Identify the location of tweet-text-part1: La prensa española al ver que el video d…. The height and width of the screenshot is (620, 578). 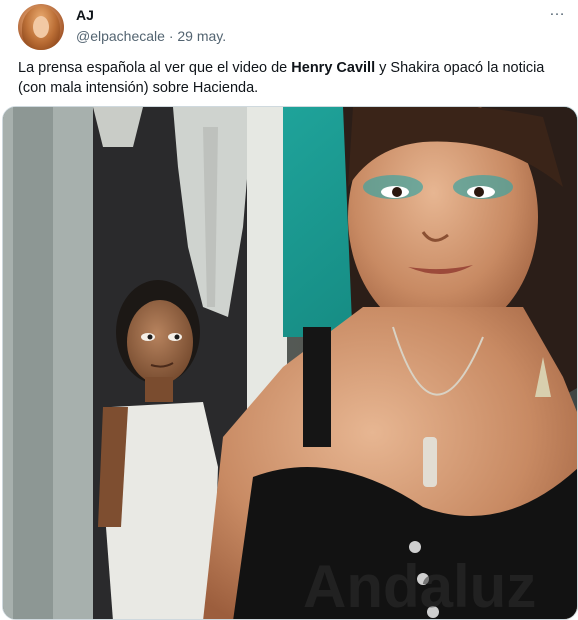
(155, 68).